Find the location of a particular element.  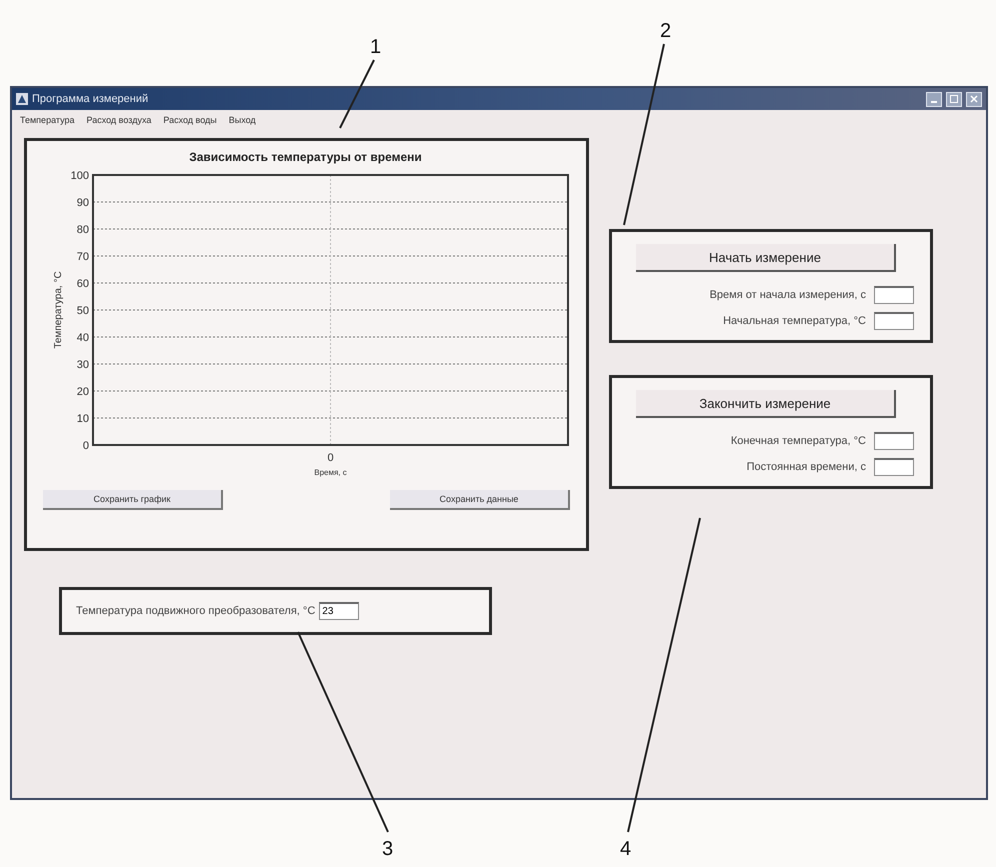

y-tick-label: 40 is located at coordinates (82, 338).